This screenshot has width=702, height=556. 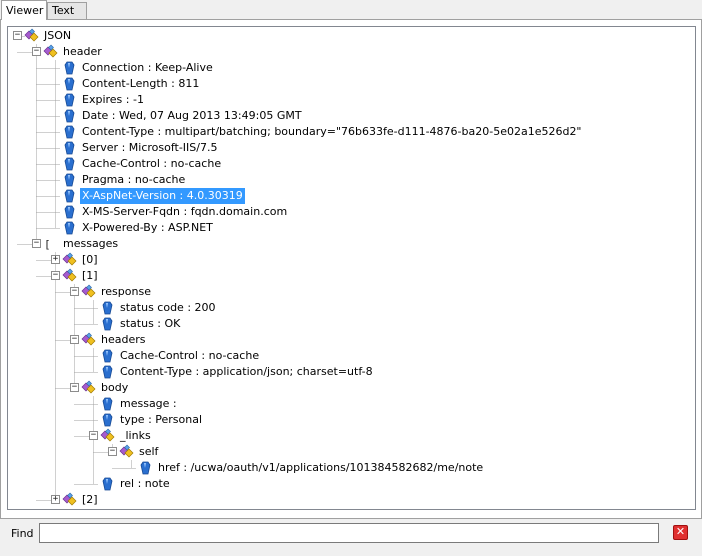 I want to click on tree-node: − [1], so click(x=351, y=276).